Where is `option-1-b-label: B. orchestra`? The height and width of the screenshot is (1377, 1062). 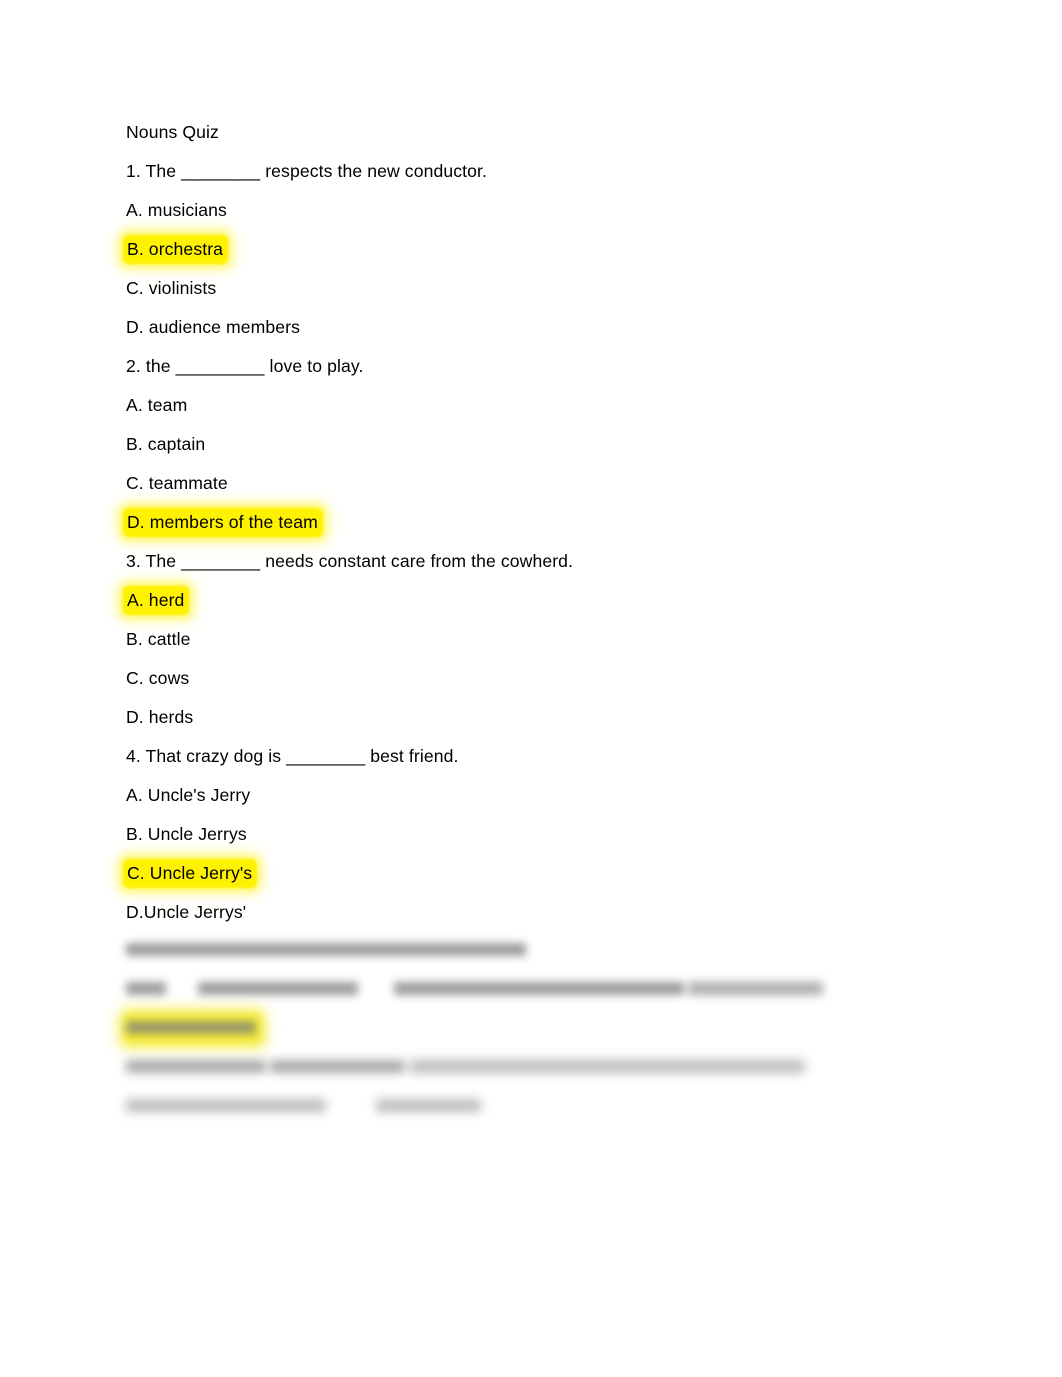
option-1-b-label: B. orchestra is located at coordinates (176, 249).